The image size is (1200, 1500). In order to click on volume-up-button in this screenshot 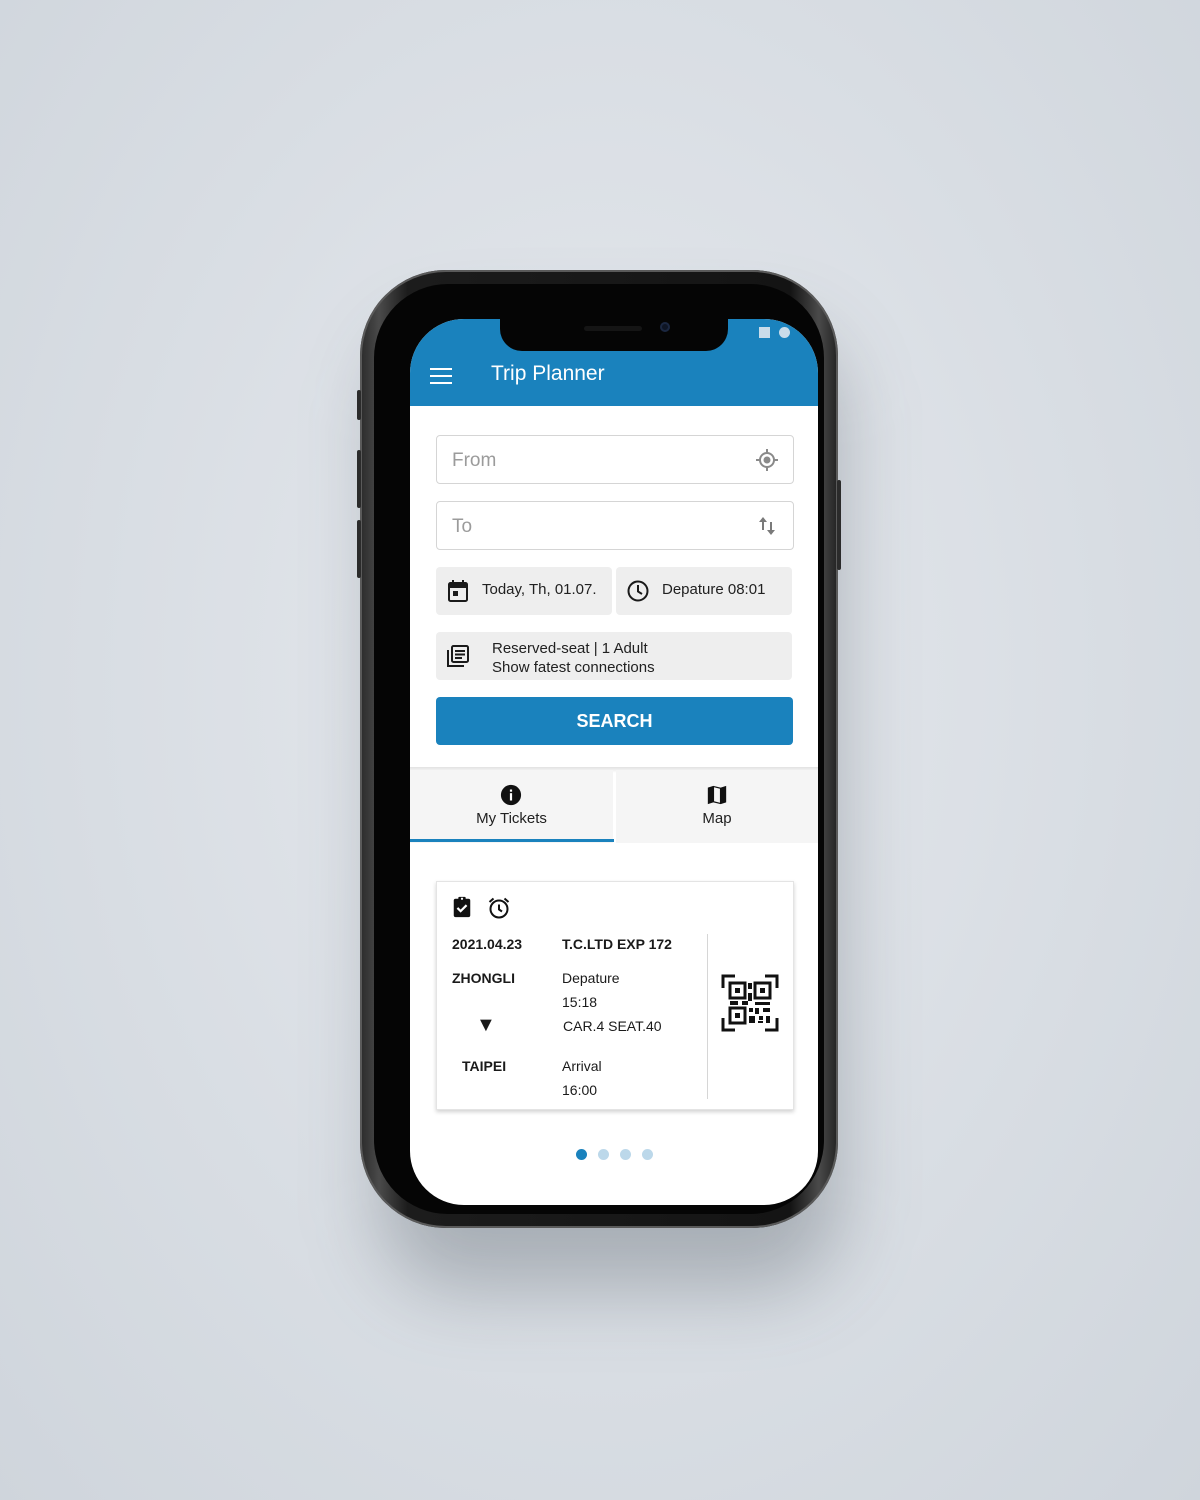, I will do `click(359, 479)`.